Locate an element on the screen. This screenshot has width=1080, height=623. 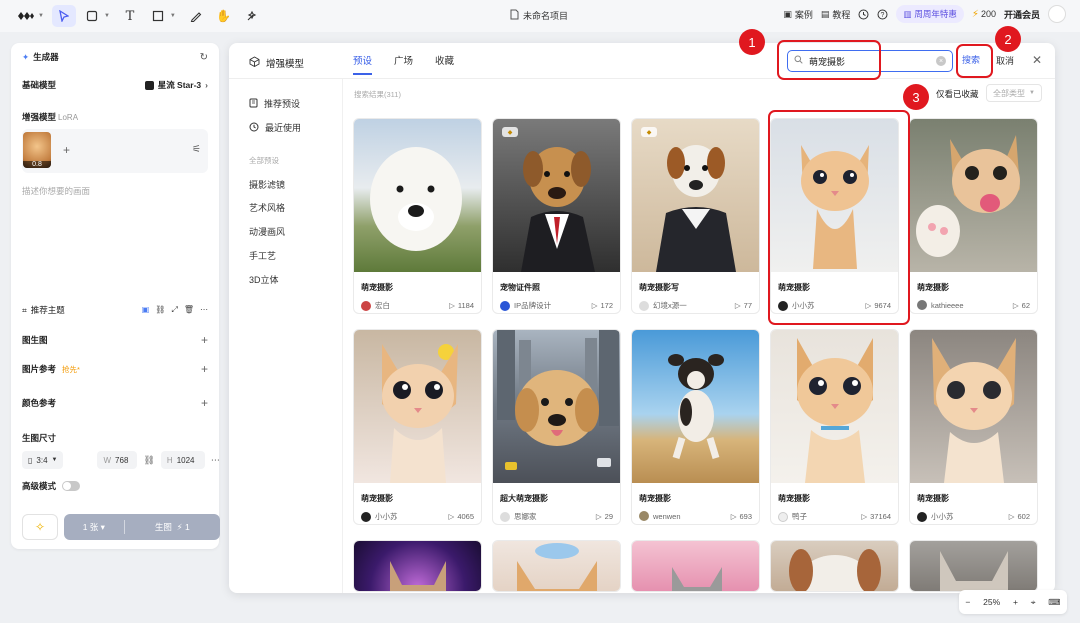
pin-icon: ✧ is located at coordinates (40, 527).